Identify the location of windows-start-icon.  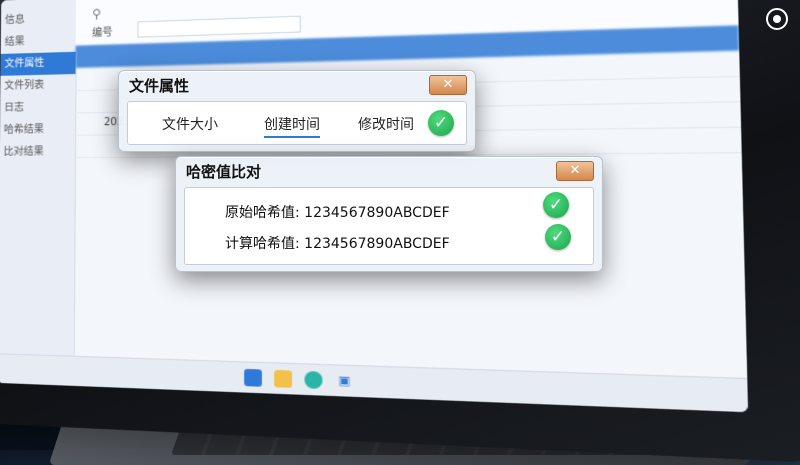
(253, 377).